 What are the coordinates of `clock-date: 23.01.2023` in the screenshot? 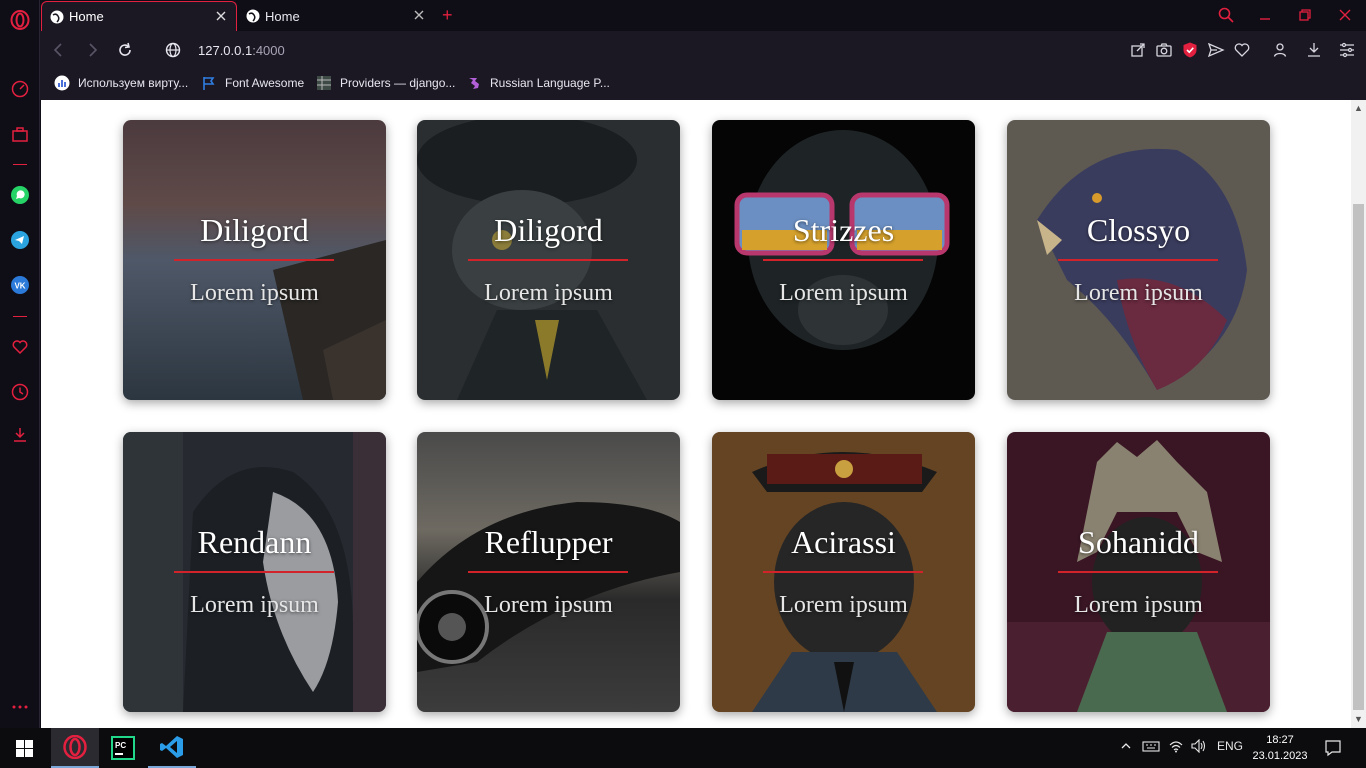 It's located at (1280, 756).